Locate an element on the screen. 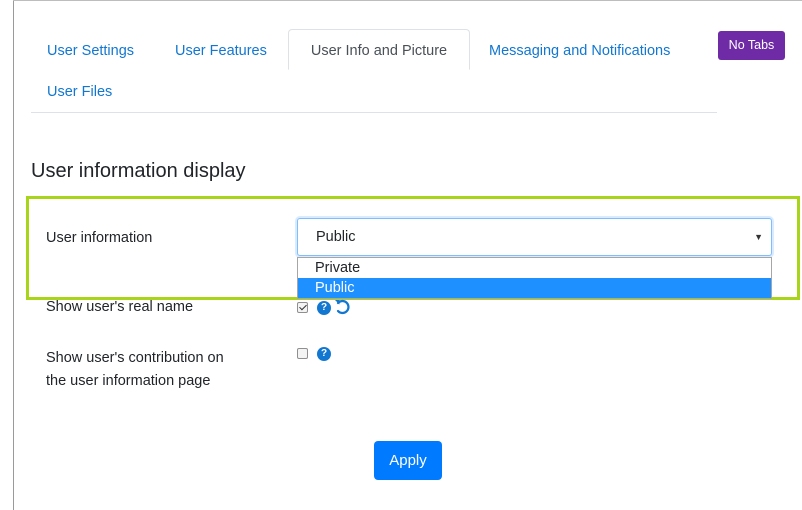 This screenshot has width=802, height=510. undo-icon is located at coordinates (342, 306).